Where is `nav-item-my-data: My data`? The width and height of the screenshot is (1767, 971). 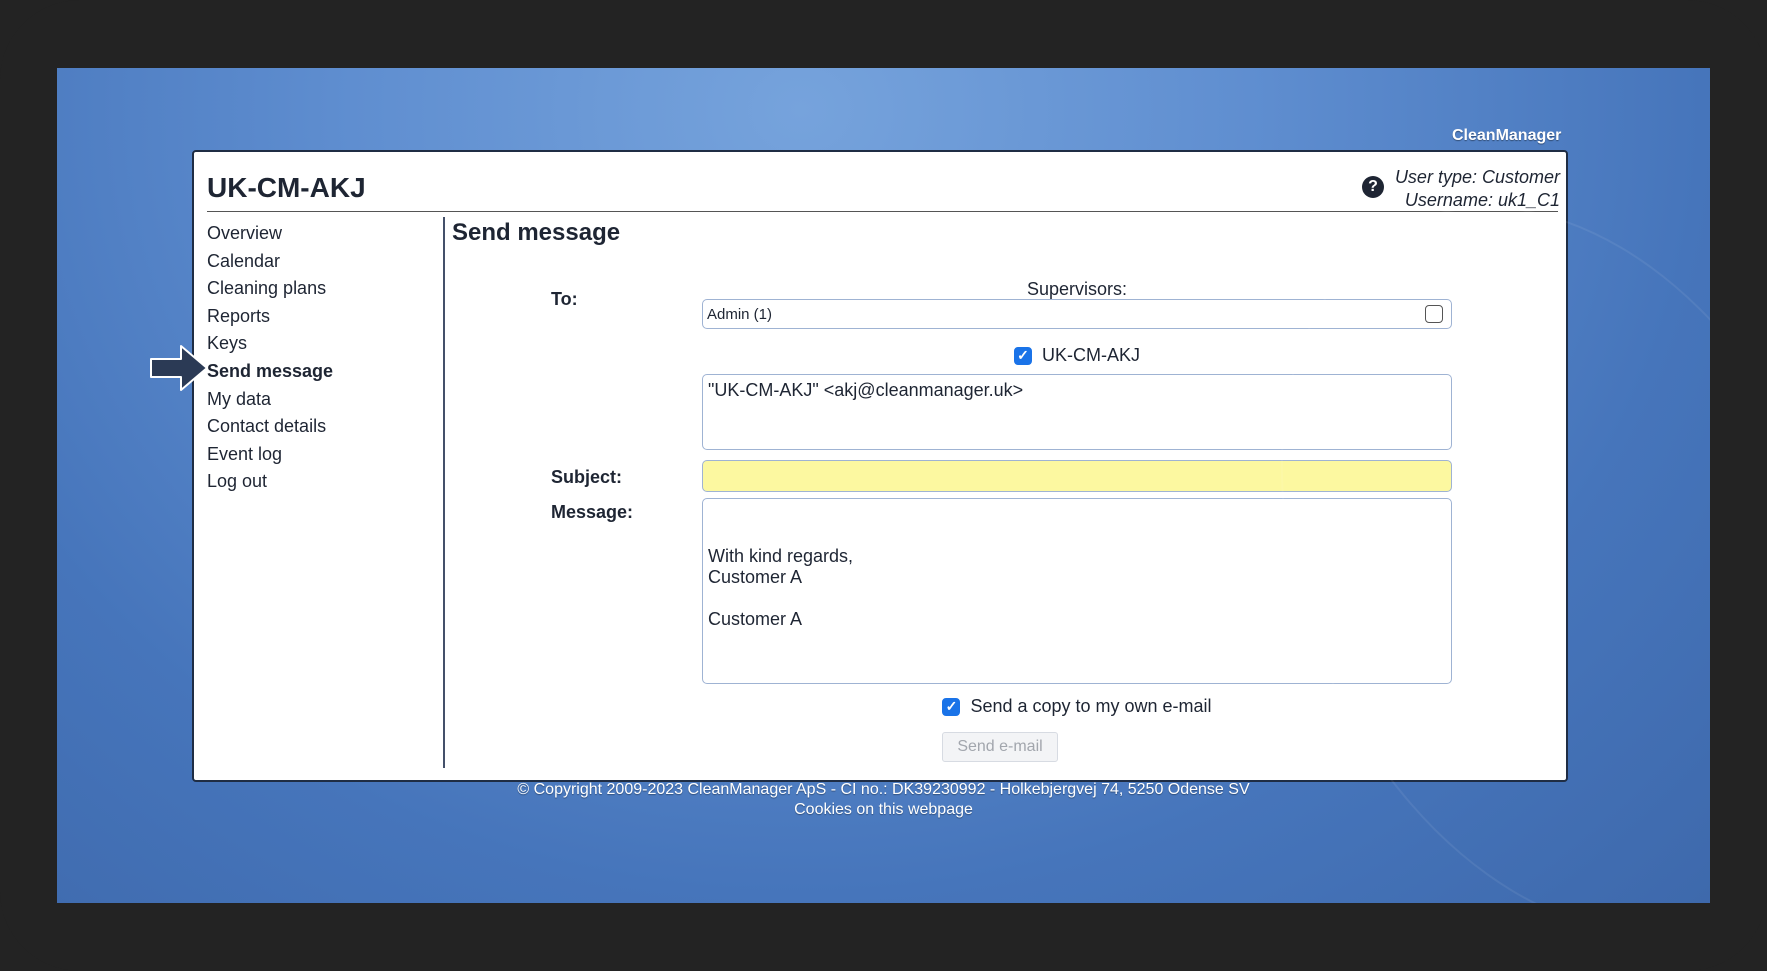
nav-item-my-data: My data is located at coordinates (317, 400).